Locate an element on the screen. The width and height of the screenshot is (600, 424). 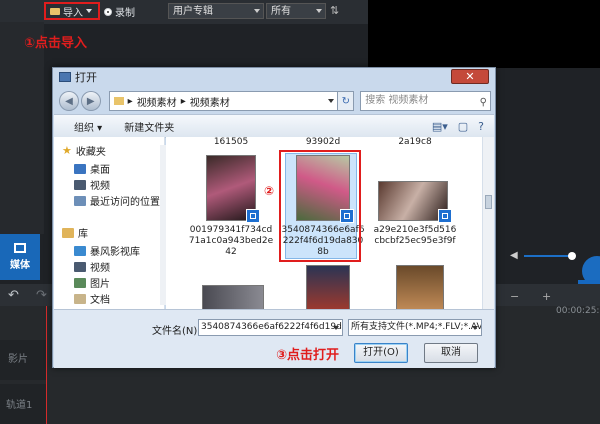
redo-icon: ↷ is located at coordinates (41, 295).